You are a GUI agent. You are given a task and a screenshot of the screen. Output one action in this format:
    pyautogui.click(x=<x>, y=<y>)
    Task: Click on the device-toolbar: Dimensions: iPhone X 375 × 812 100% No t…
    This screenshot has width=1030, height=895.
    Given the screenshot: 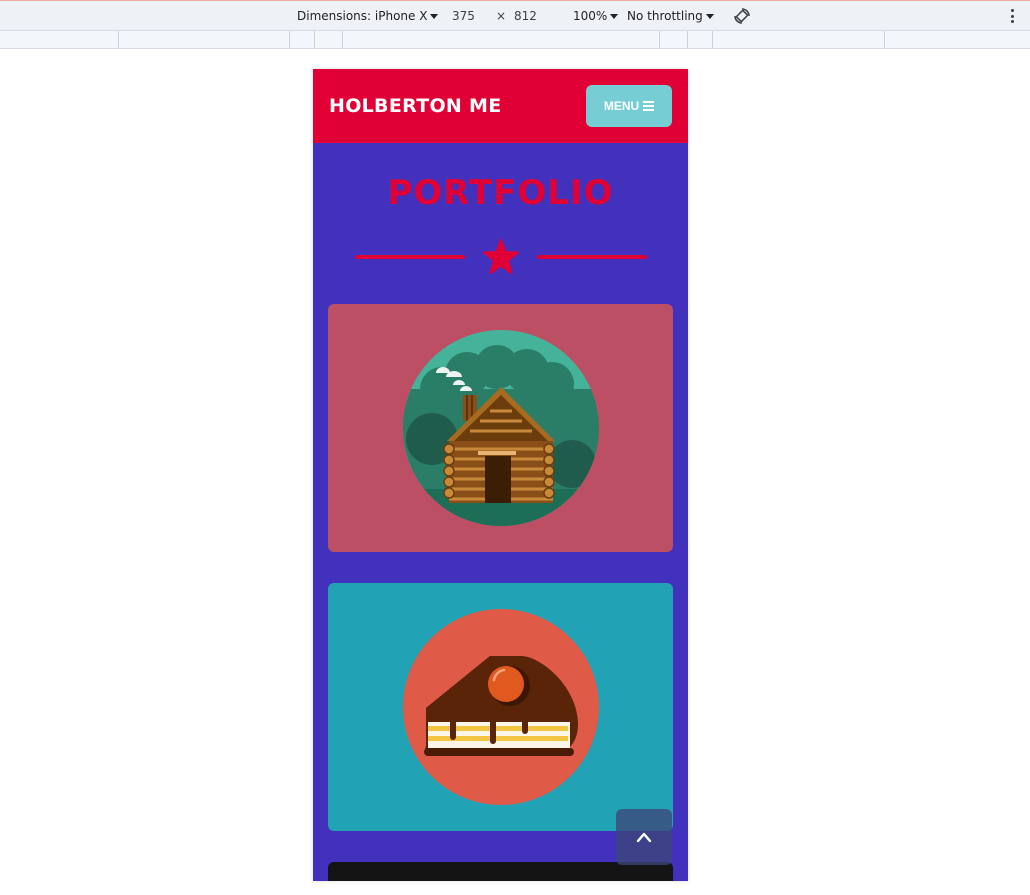 What is the action you would take?
    pyautogui.click(x=515, y=15)
    